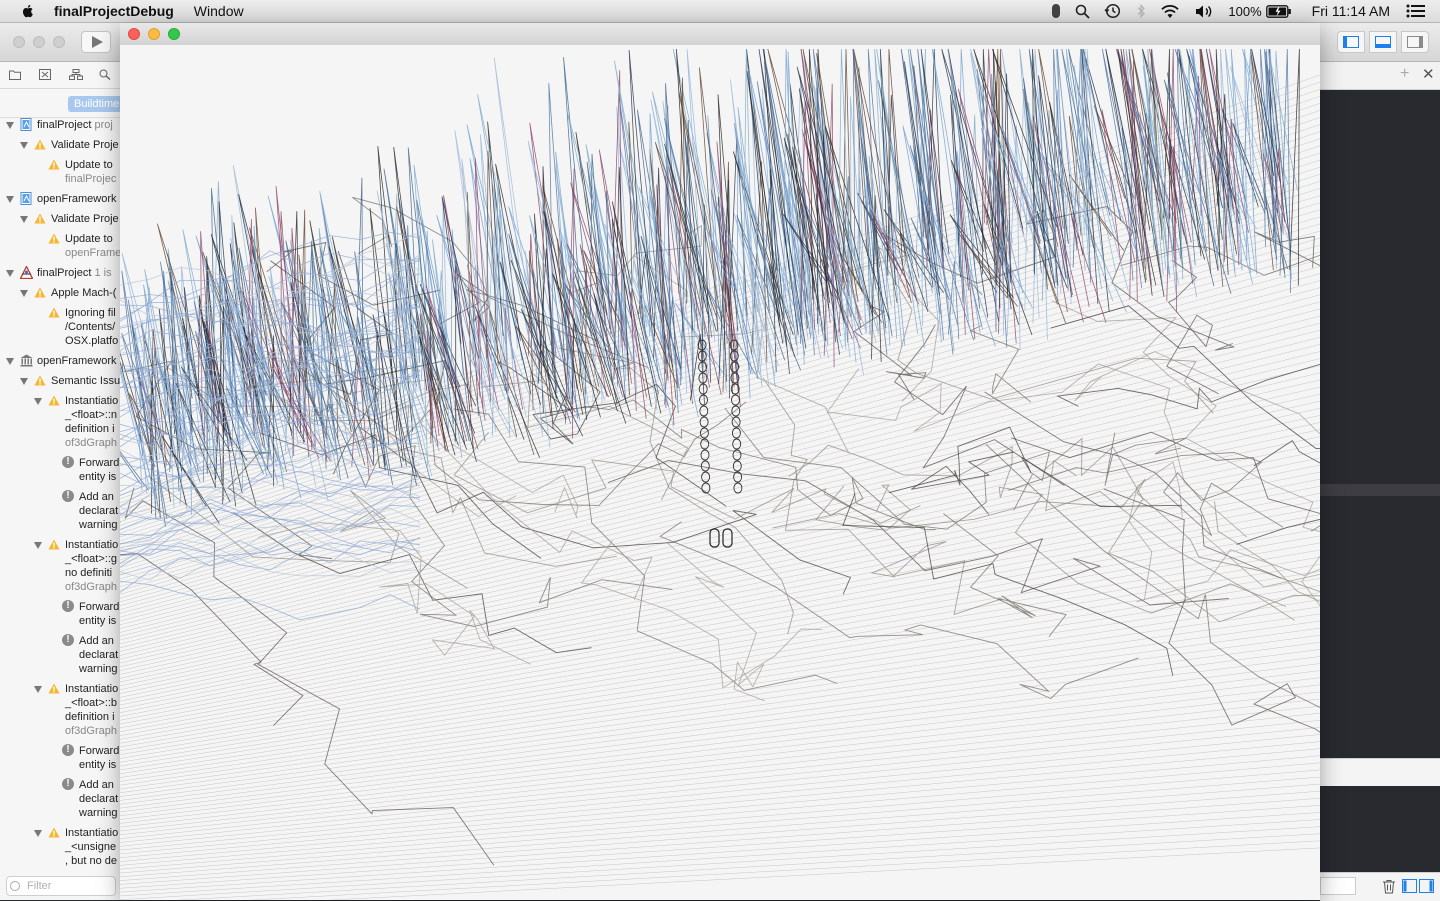 This screenshot has height=901, width=1440. Describe the element at coordinates (1083, 11) in the screenshot. I see `spotlight-icon` at that location.